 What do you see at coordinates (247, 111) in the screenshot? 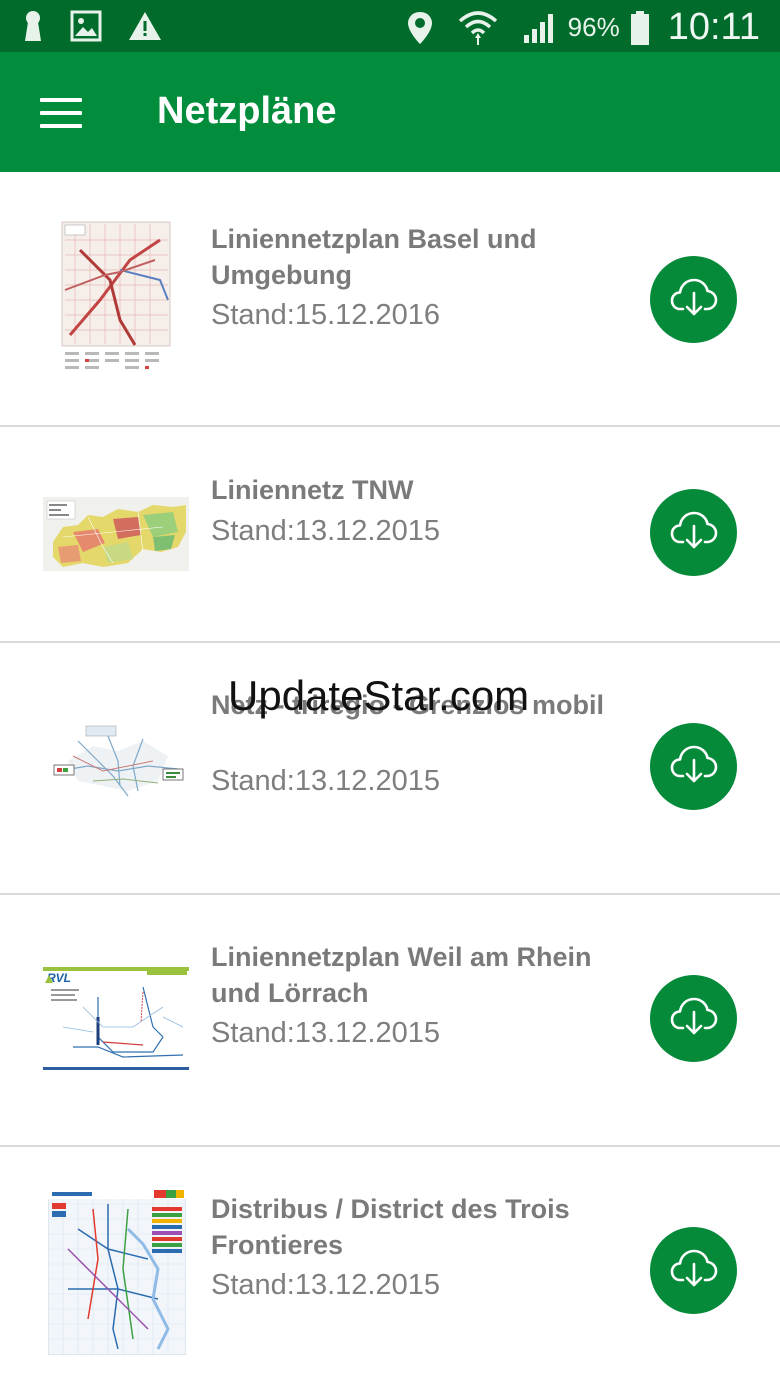
I see `page-title: Netzpläne` at bounding box center [247, 111].